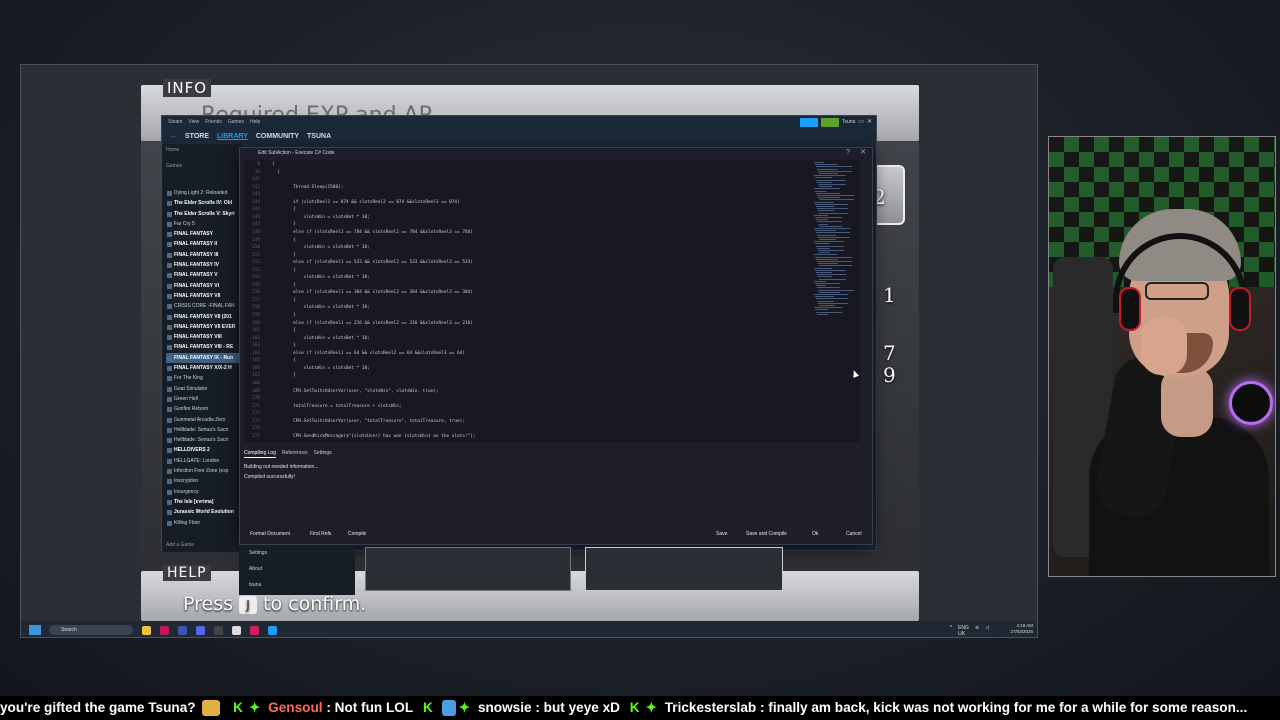 The image size is (1280, 720). What do you see at coordinates (218, 630) in the screenshot?
I see `obs-icon` at bounding box center [218, 630].